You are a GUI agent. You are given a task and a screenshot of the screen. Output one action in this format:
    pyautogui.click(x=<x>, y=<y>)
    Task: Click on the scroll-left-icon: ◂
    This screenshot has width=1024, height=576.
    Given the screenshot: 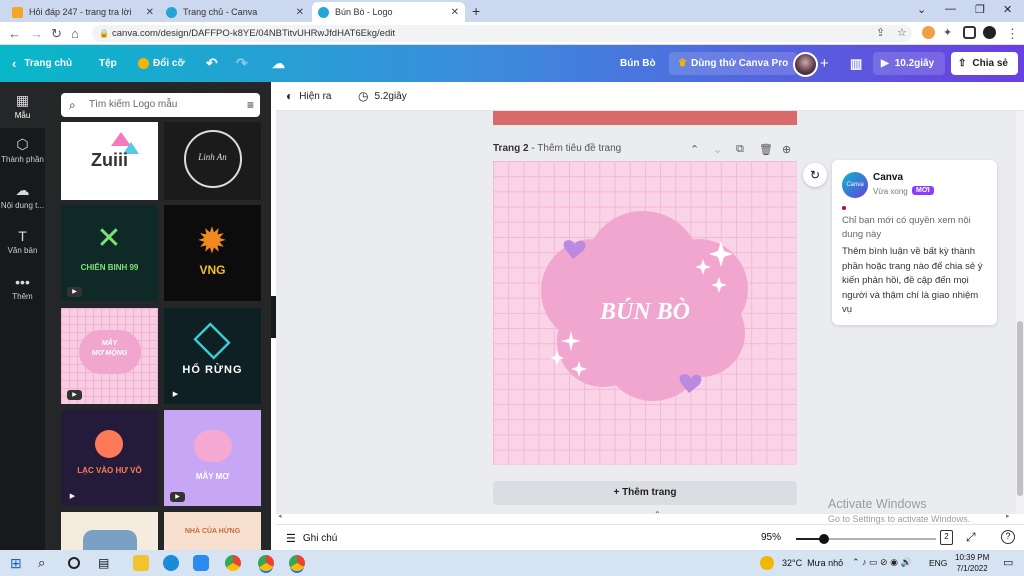 What is the action you would take?
    pyautogui.click(x=280, y=516)
    